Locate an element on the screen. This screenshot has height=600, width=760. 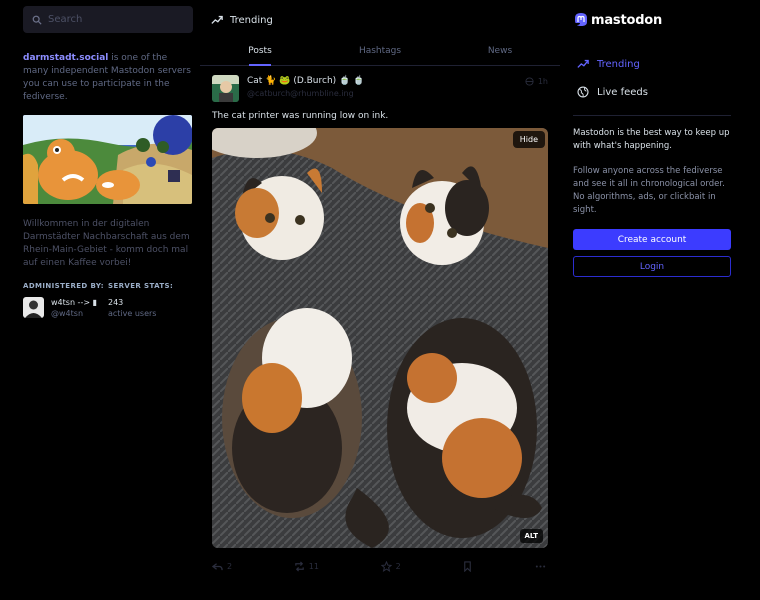
globe-small-icon is located at coordinates (529, 81).